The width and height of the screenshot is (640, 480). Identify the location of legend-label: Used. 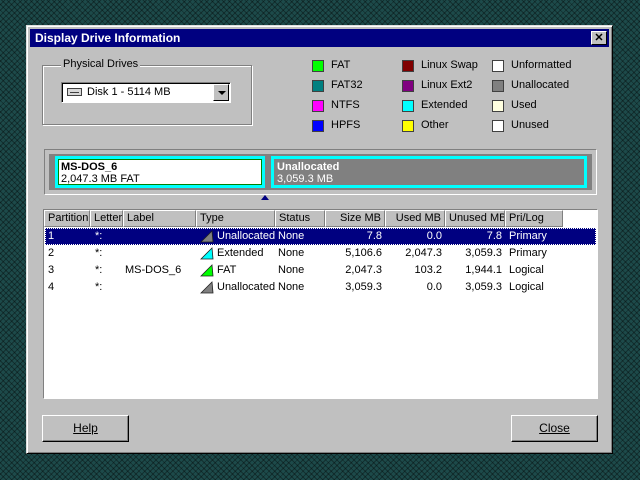
(524, 105).